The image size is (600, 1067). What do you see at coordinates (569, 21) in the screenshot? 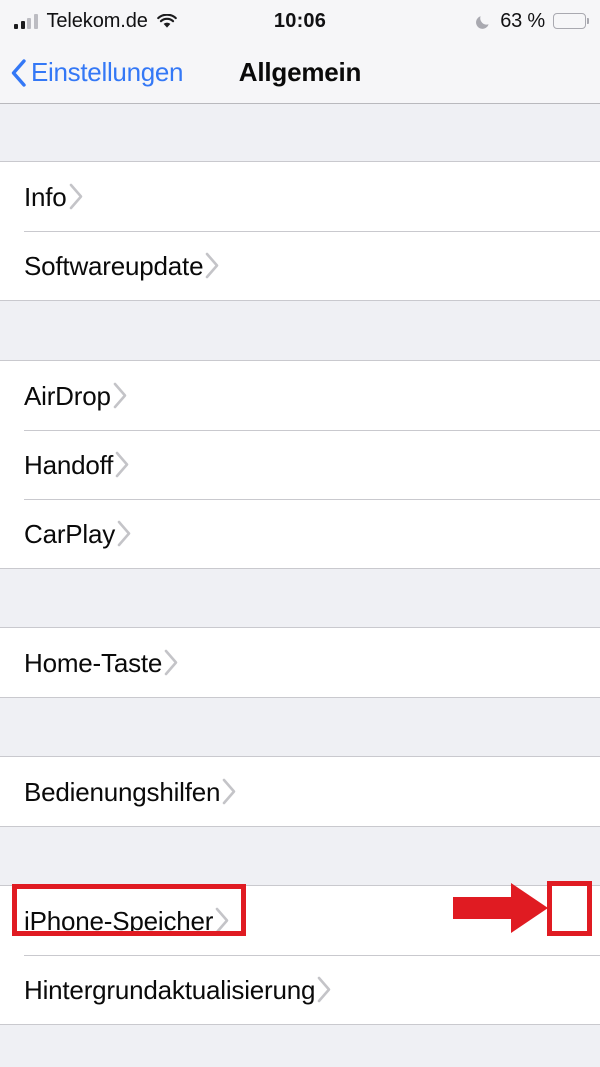
I see `battery-icon` at bounding box center [569, 21].